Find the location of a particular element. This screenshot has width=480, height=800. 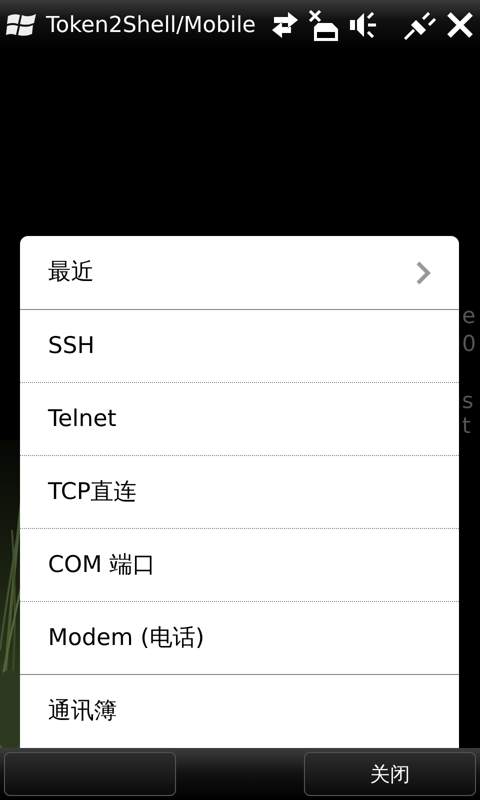

menu-item: 通讯簿 is located at coordinates (239, 710).